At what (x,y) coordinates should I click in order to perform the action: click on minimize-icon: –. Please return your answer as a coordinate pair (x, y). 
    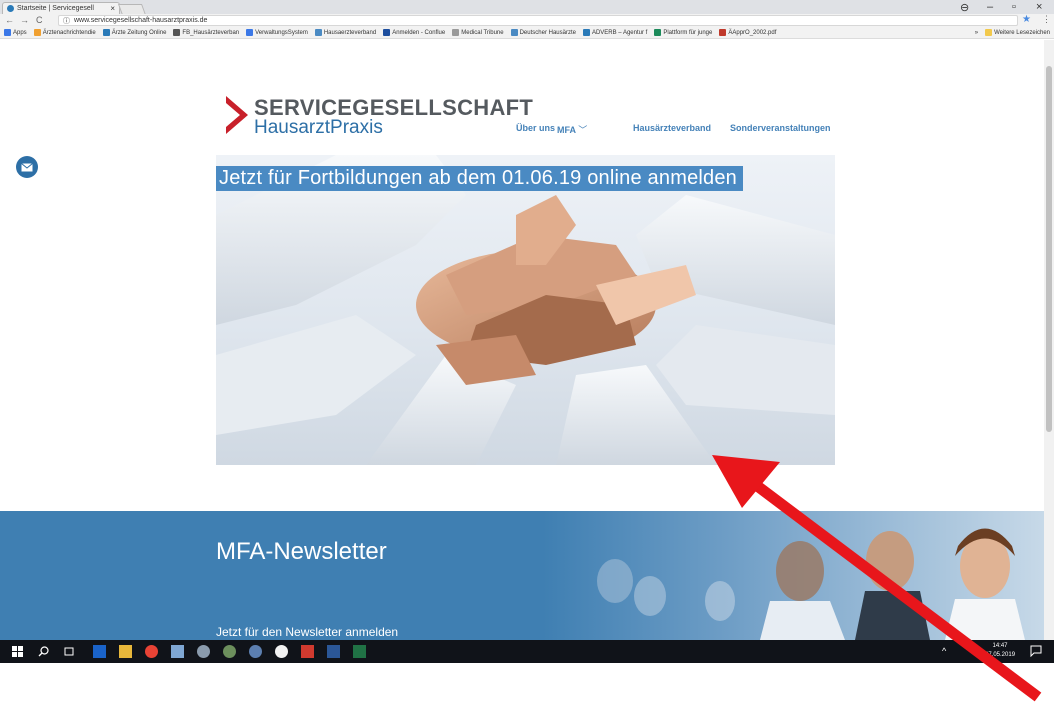
    Looking at the image, I should click on (990, 7).